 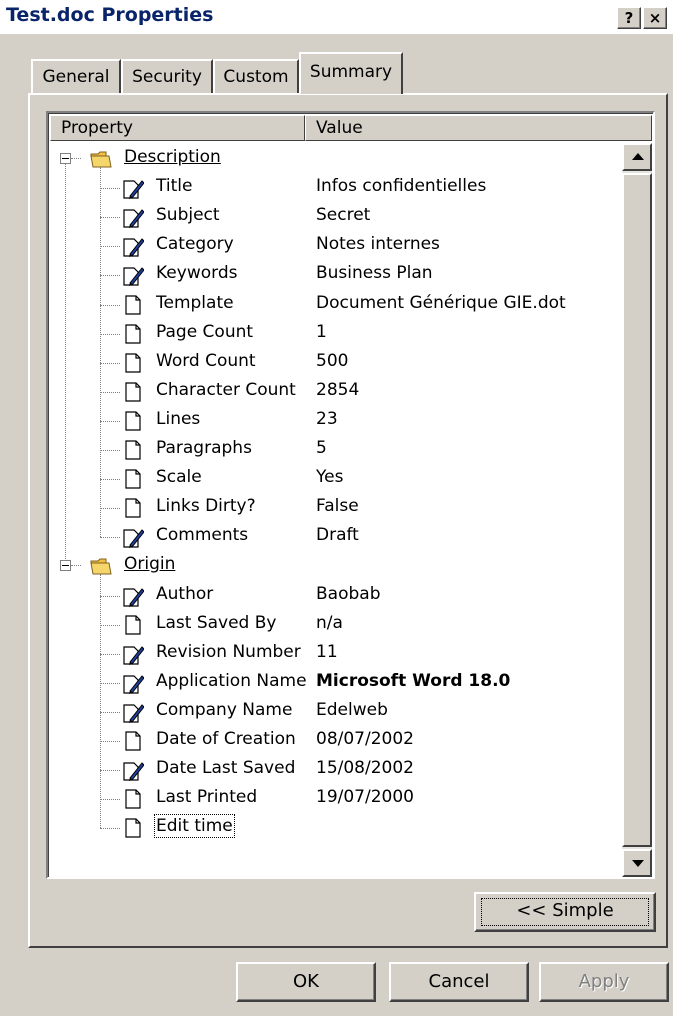 What do you see at coordinates (336, 17) in the screenshot?
I see `title-bar: Test.doc Properties ? ×` at bounding box center [336, 17].